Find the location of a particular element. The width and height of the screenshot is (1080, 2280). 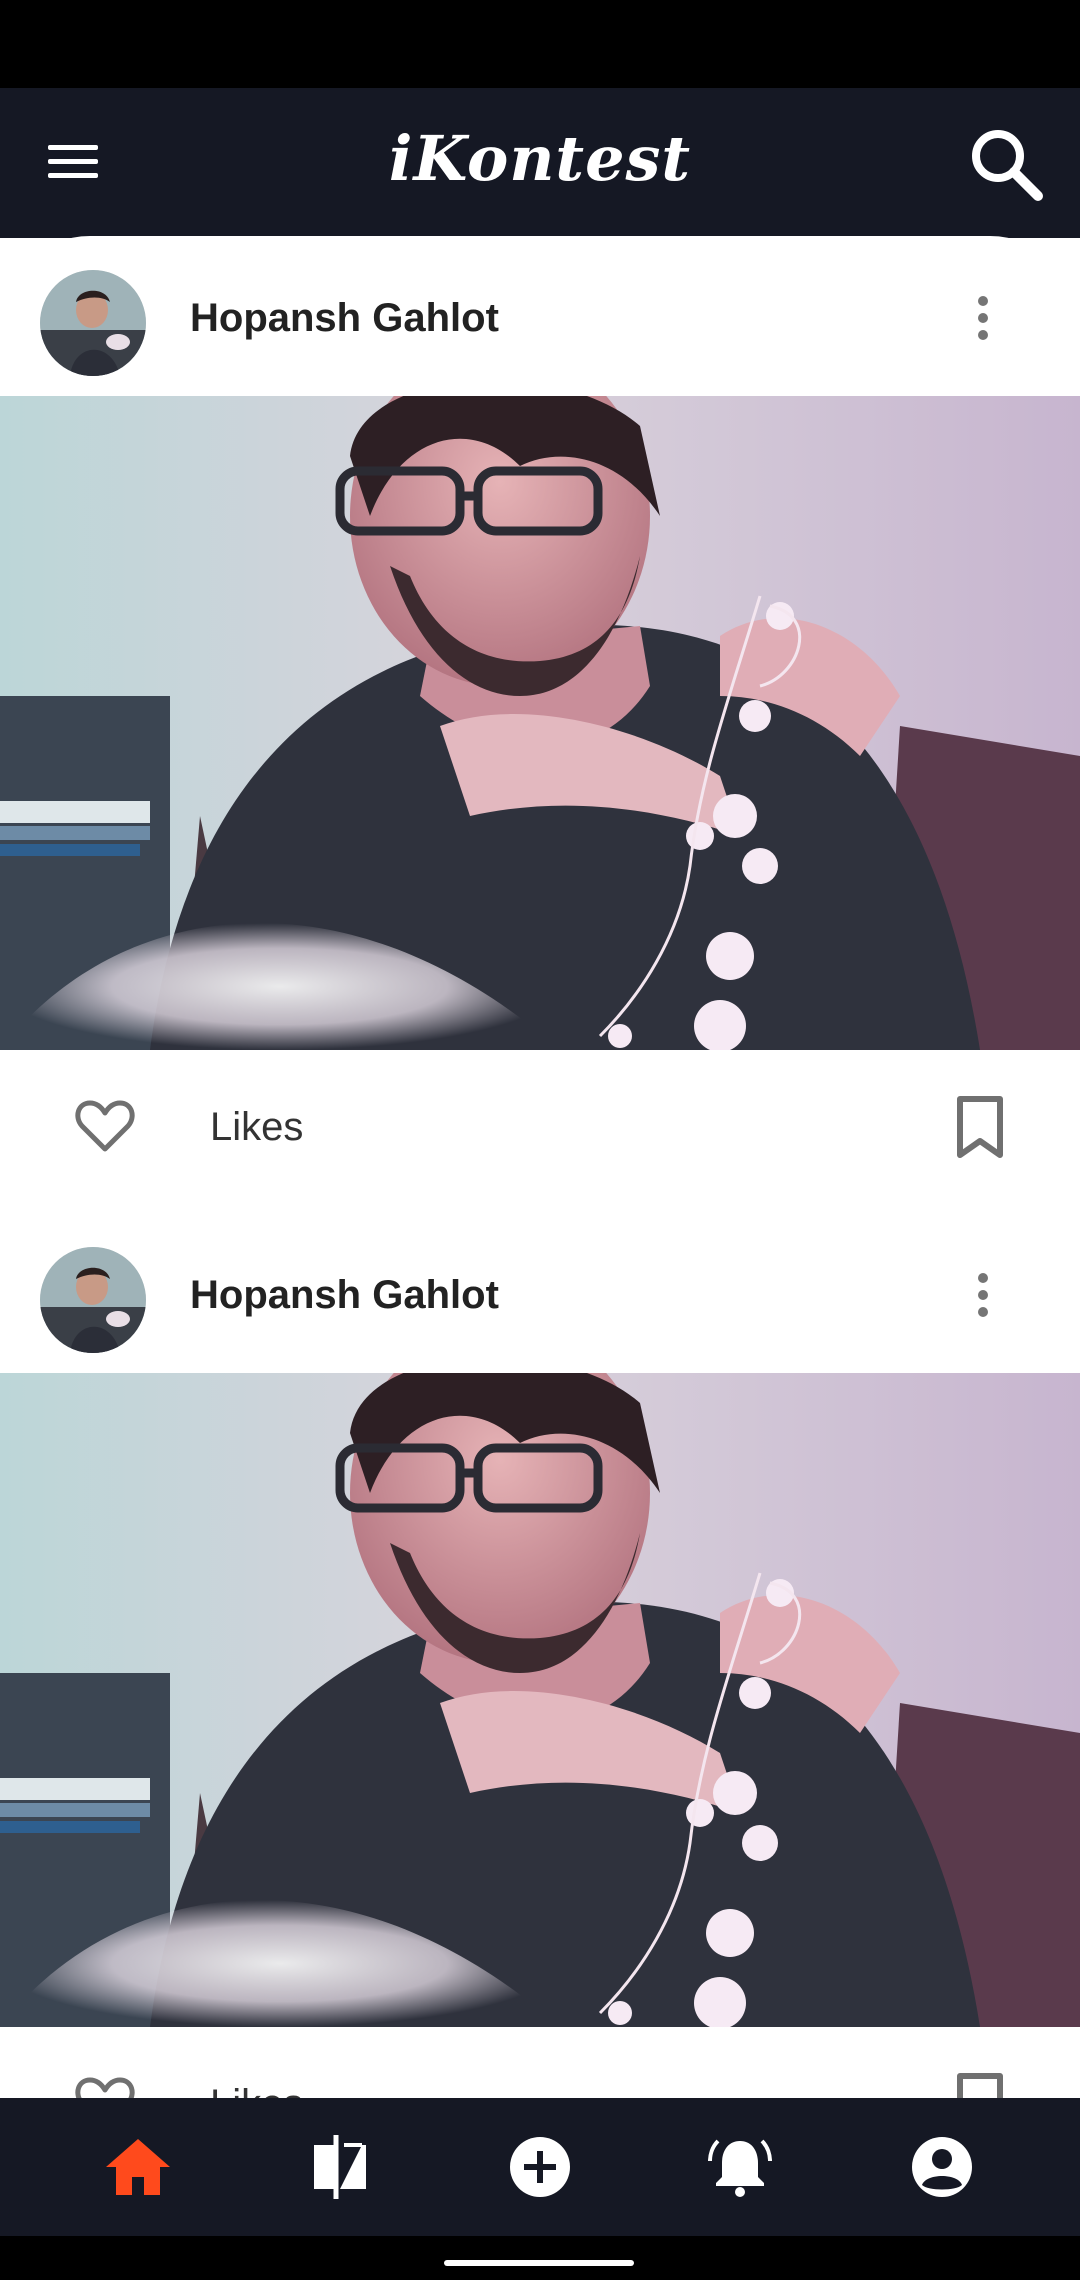

top-app-bar: iKontest is located at coordinates (540, 163).